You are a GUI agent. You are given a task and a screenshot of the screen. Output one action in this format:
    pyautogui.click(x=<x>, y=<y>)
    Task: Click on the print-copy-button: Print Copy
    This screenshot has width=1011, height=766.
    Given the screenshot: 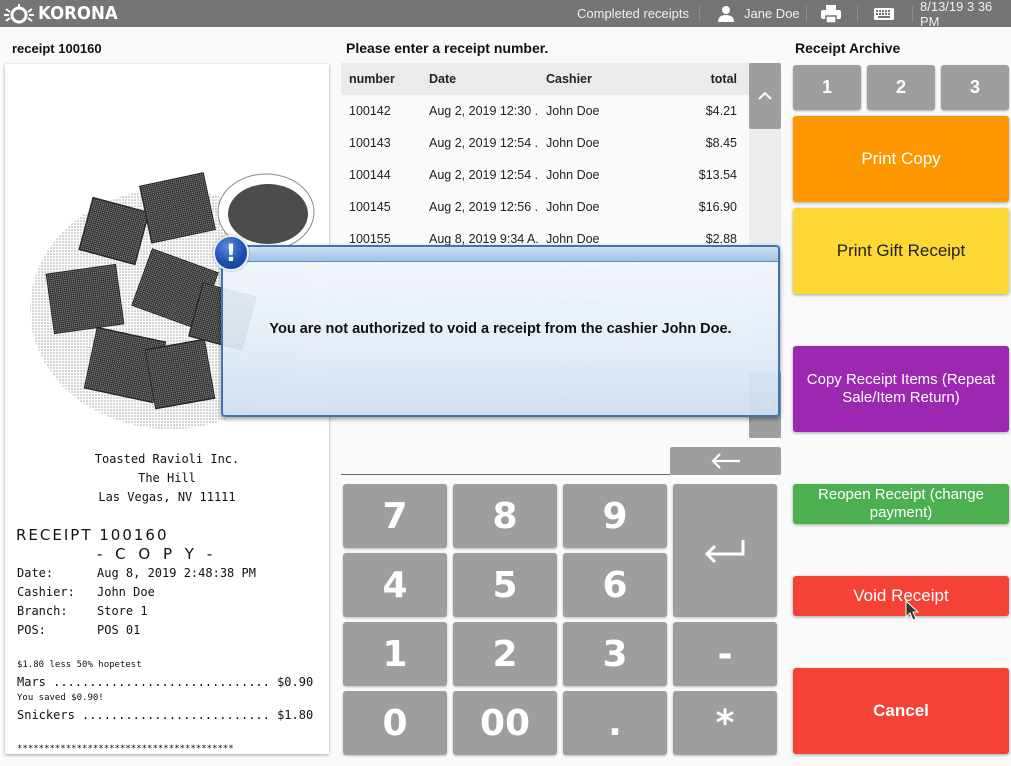 What is the action you would take?
    pyautogui.click(x=901, y=159)
    